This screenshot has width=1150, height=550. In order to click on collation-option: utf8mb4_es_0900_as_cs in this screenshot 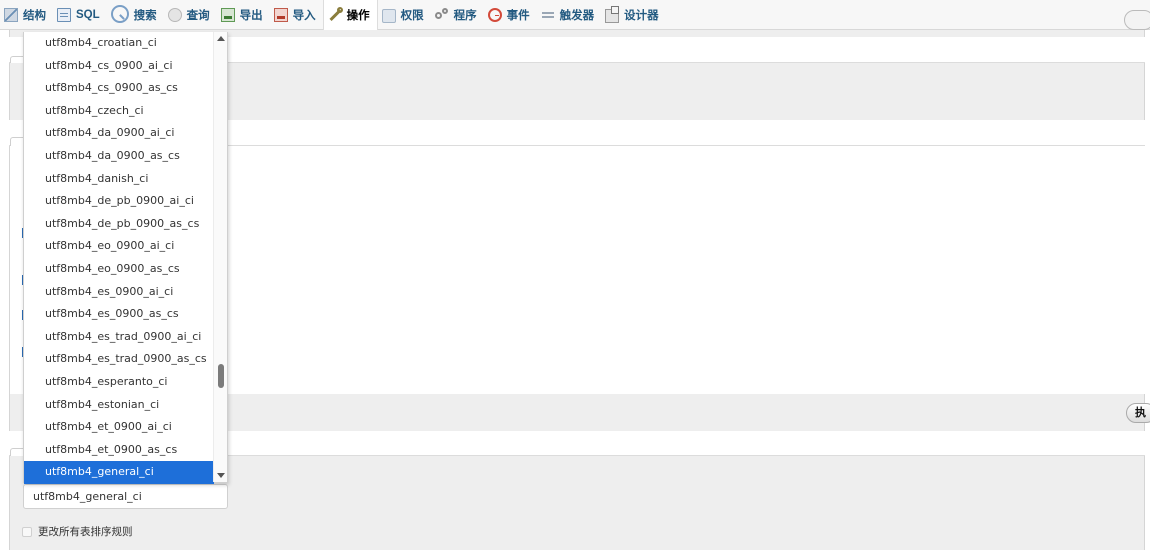, I will do `click(119, 314)`.